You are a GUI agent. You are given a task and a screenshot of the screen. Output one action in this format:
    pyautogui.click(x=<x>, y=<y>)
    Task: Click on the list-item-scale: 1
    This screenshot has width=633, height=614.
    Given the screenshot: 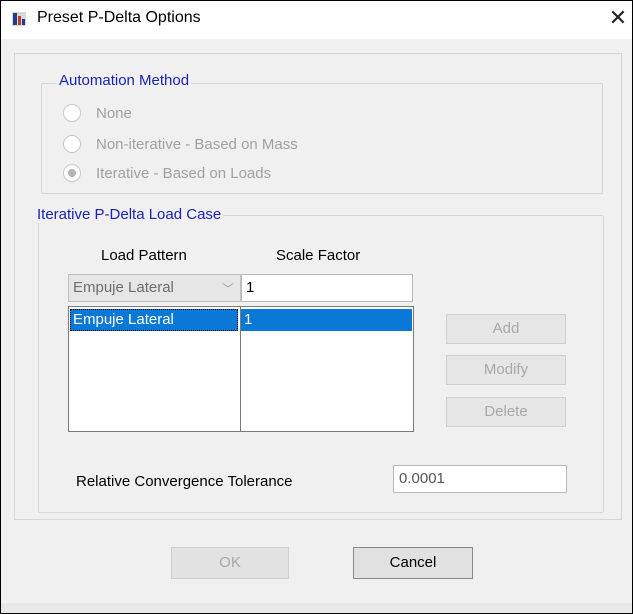 What is the action you would take?
    pyautogui.click(x=326, y=320)
    